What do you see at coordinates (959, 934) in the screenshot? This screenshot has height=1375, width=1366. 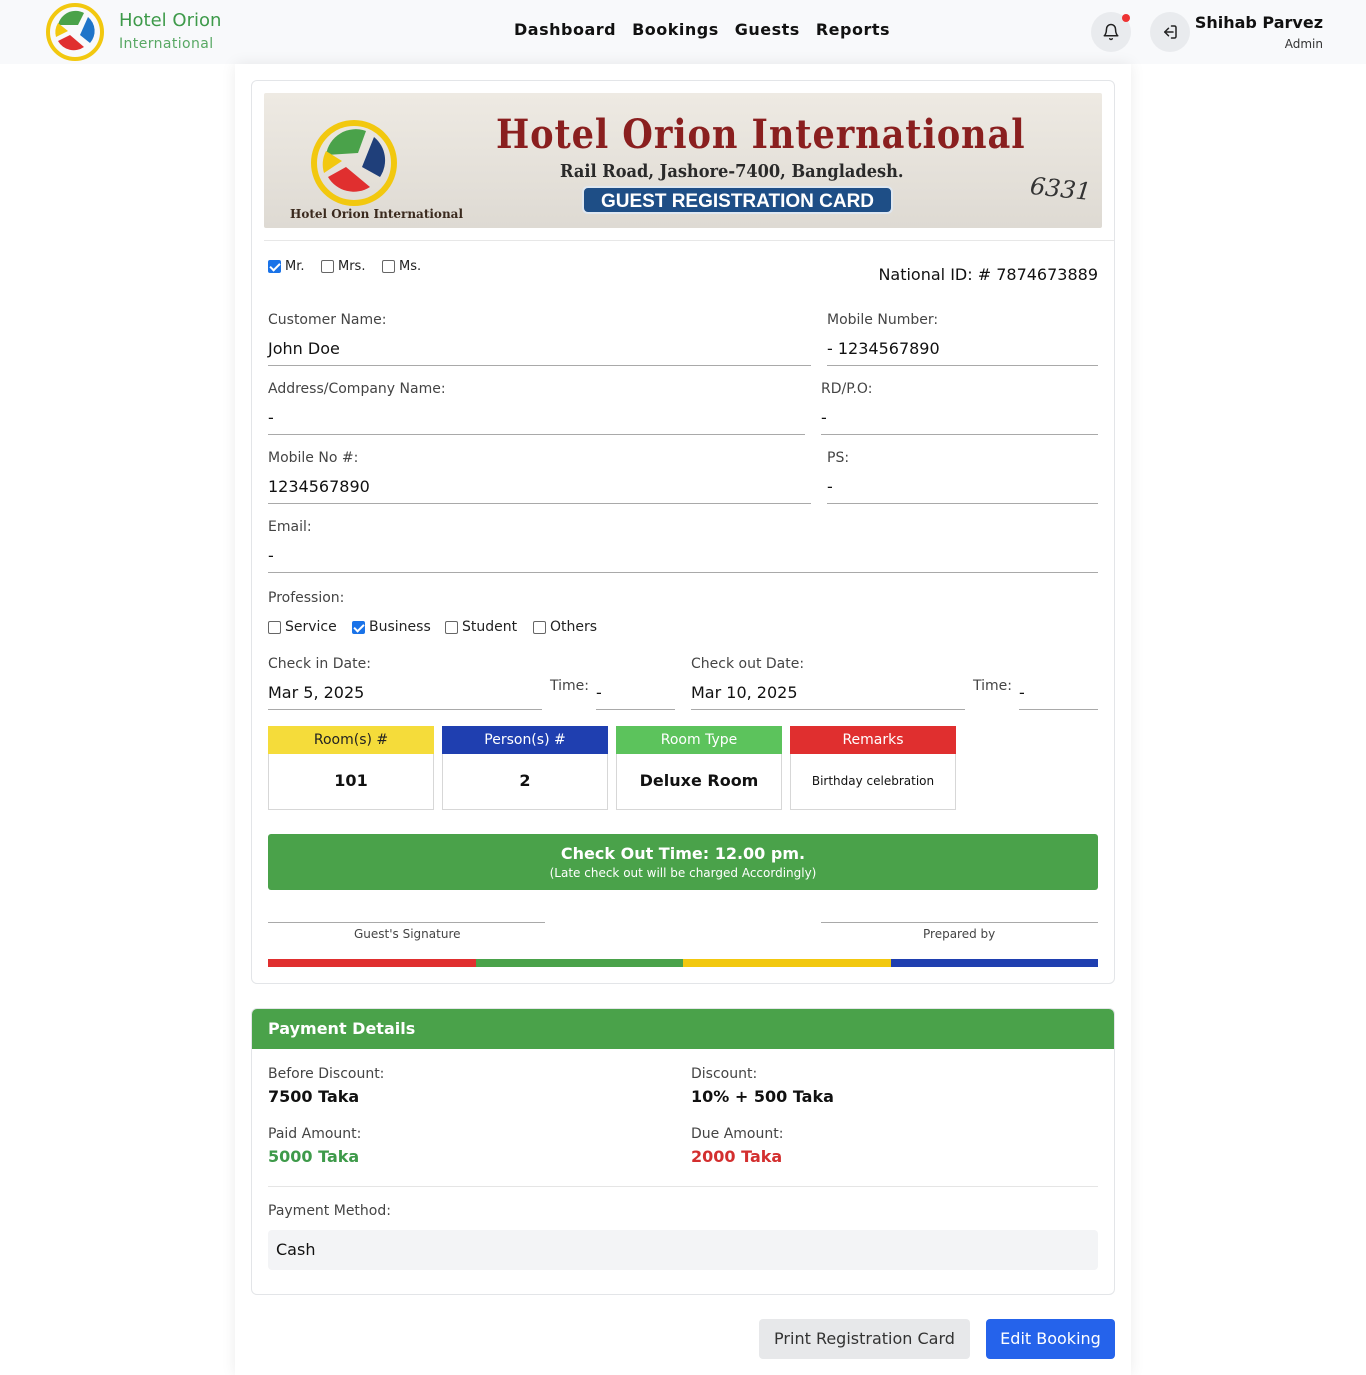 I see `prepared-by-label: Prepared by` at bounding box center [959, 934].